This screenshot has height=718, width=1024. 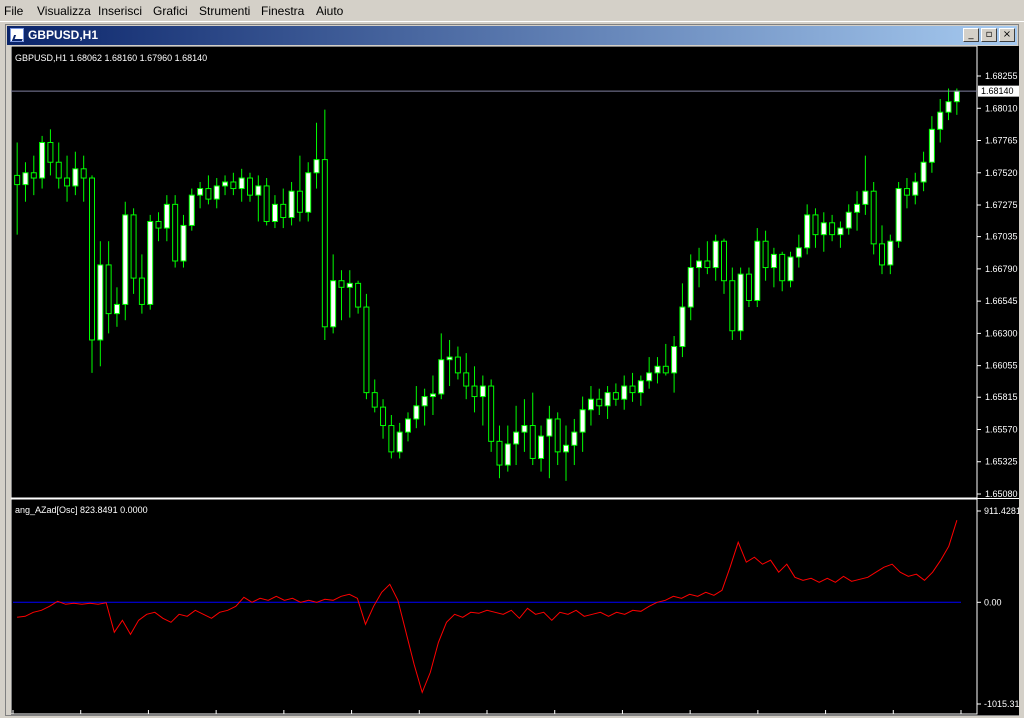 I want to click on close-button: ×, so click(x=1007, y=35).